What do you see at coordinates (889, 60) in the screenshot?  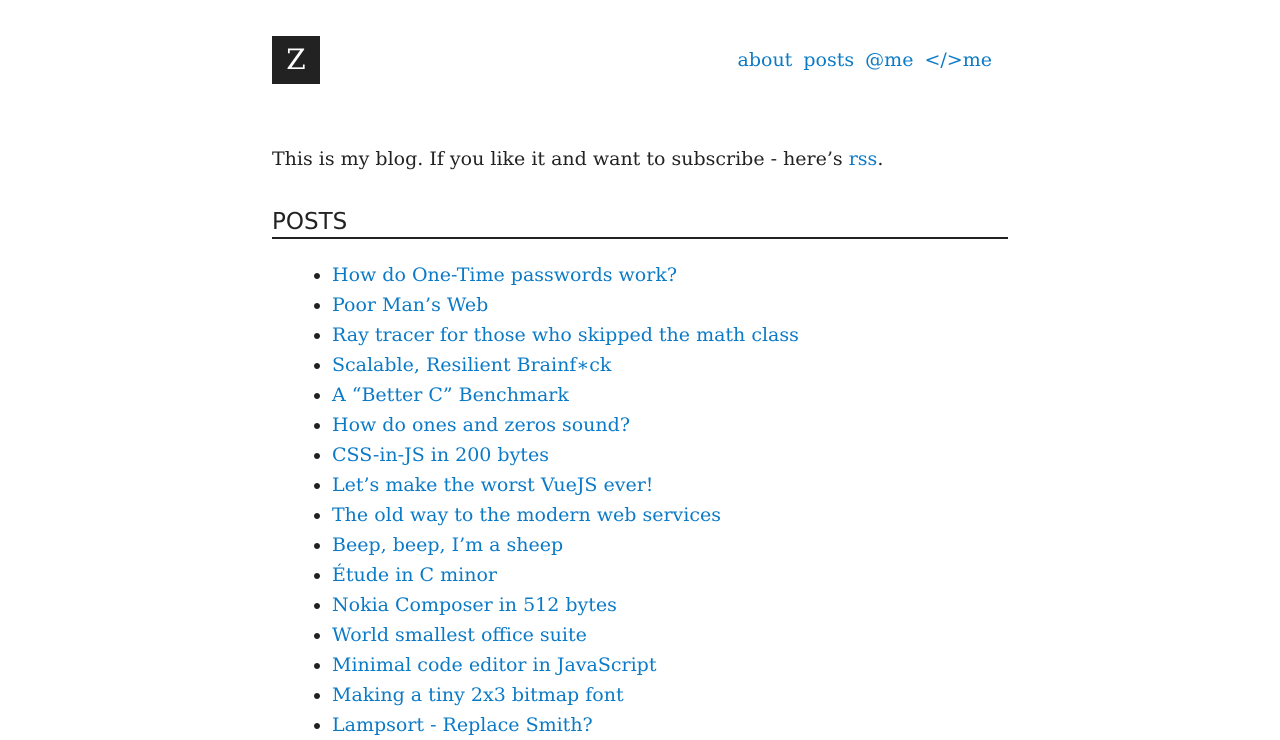 I see `nav-link-at-me: @me` at bounding box center [889, 60].